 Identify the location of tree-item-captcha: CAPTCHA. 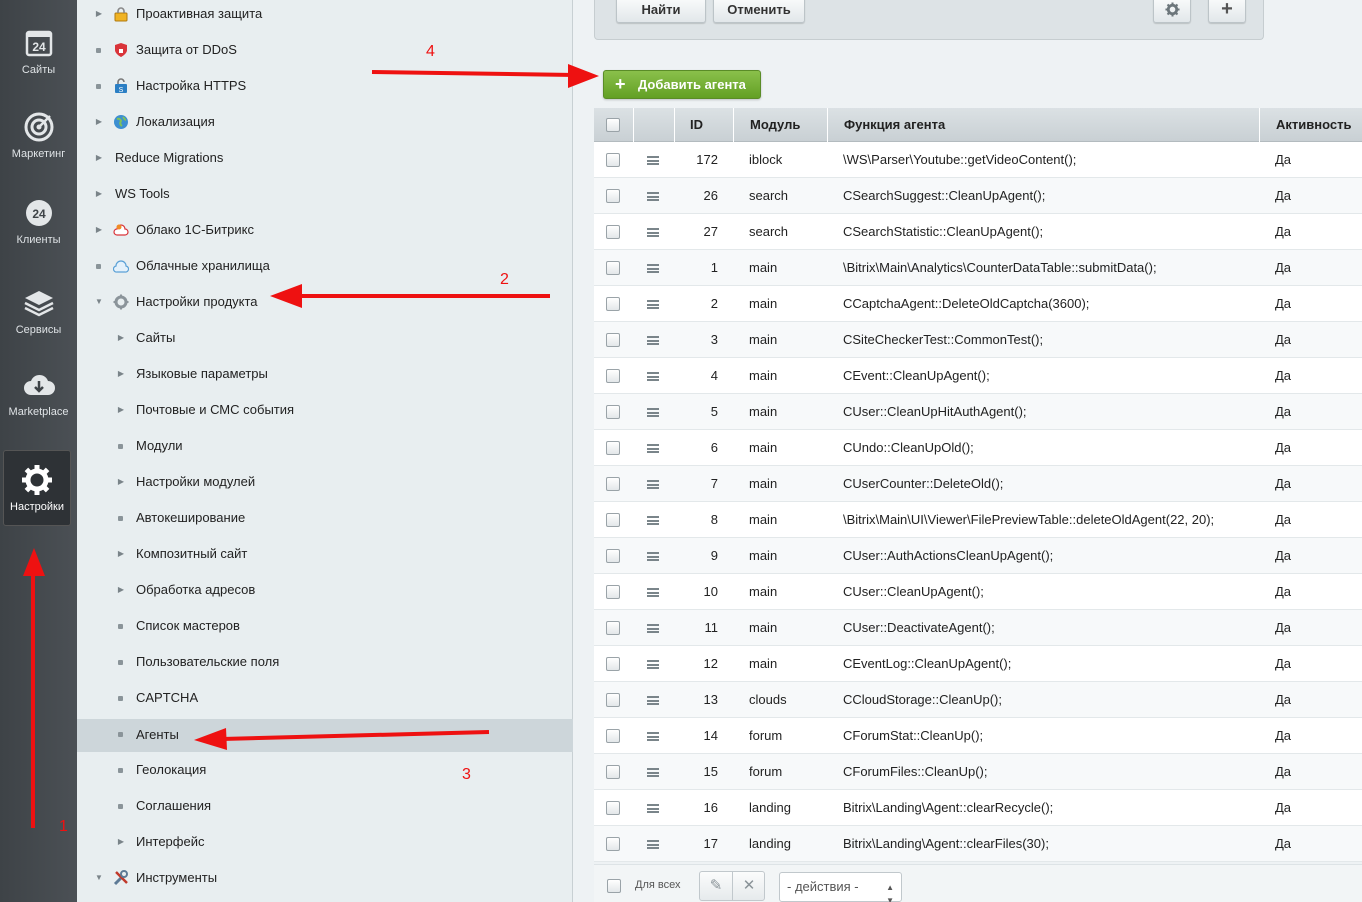
(325, 700).